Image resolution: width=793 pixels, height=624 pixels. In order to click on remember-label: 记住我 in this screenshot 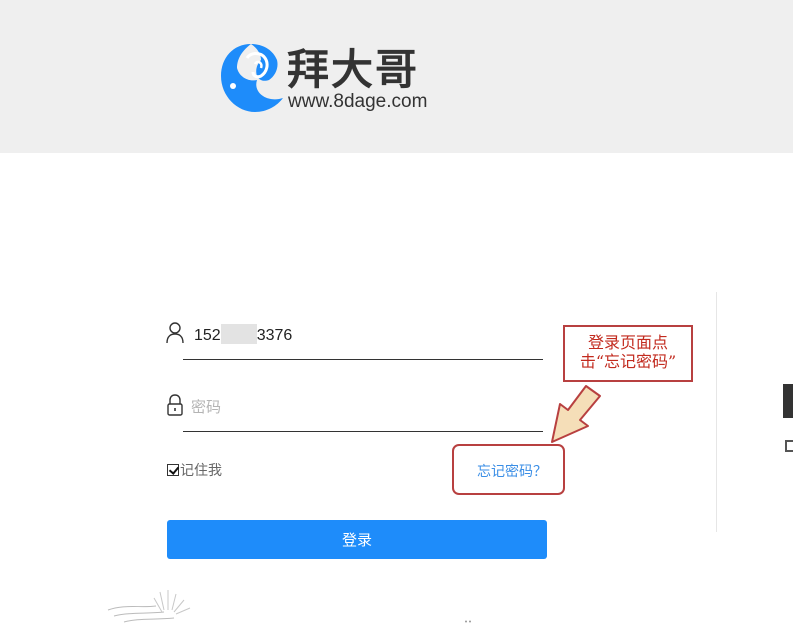, I will do `click(201, 471)`.